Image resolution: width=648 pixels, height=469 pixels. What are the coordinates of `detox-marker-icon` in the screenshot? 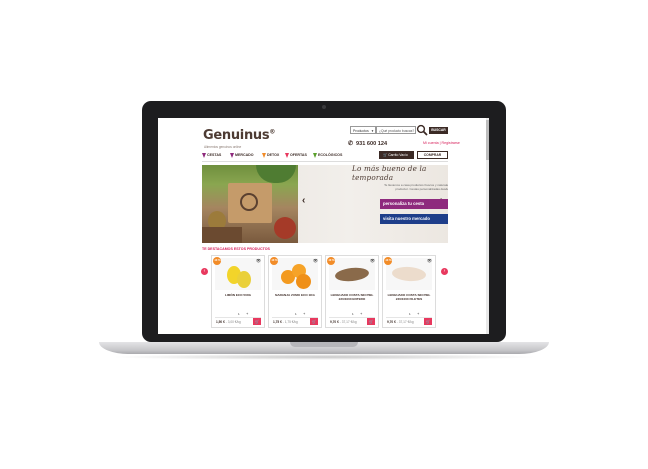 It's located at (264, 155).